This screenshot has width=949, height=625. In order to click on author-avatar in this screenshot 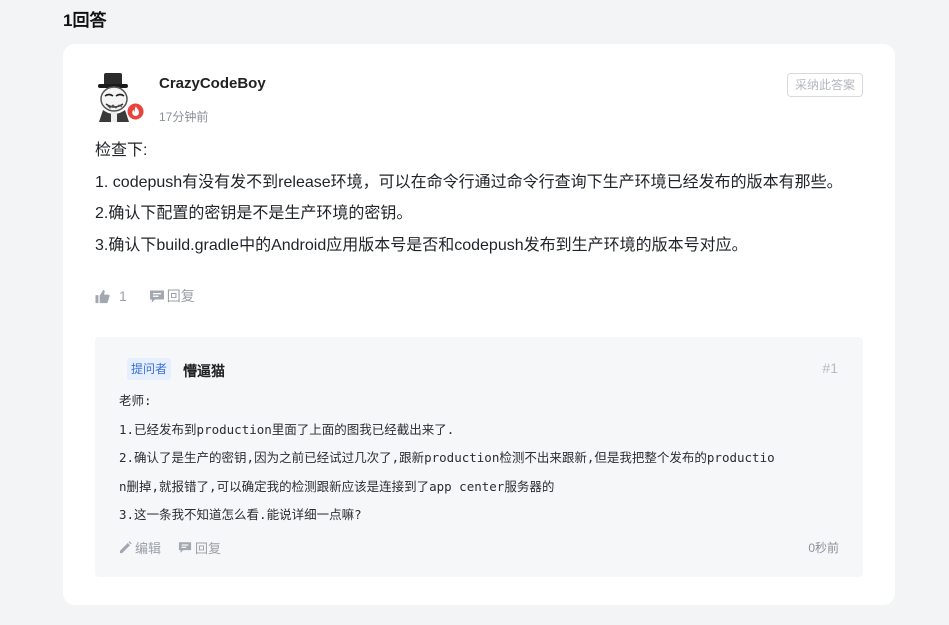, I will do `click(120, 97)`.